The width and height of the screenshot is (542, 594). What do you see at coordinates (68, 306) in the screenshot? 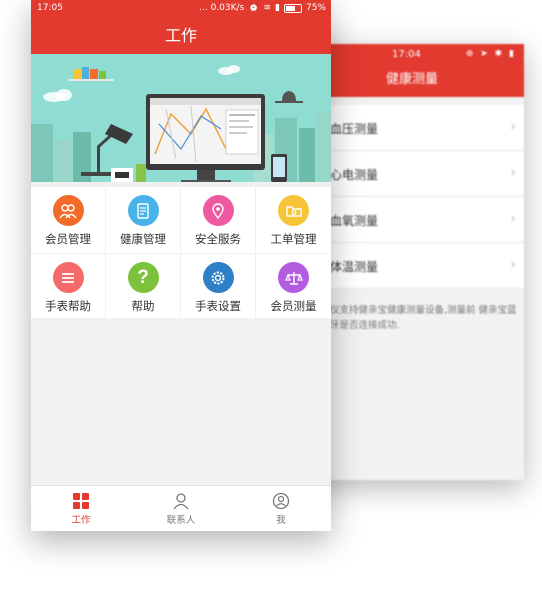
I see `menu-item-label: 手表帮助` at bounding box center [68, 306].